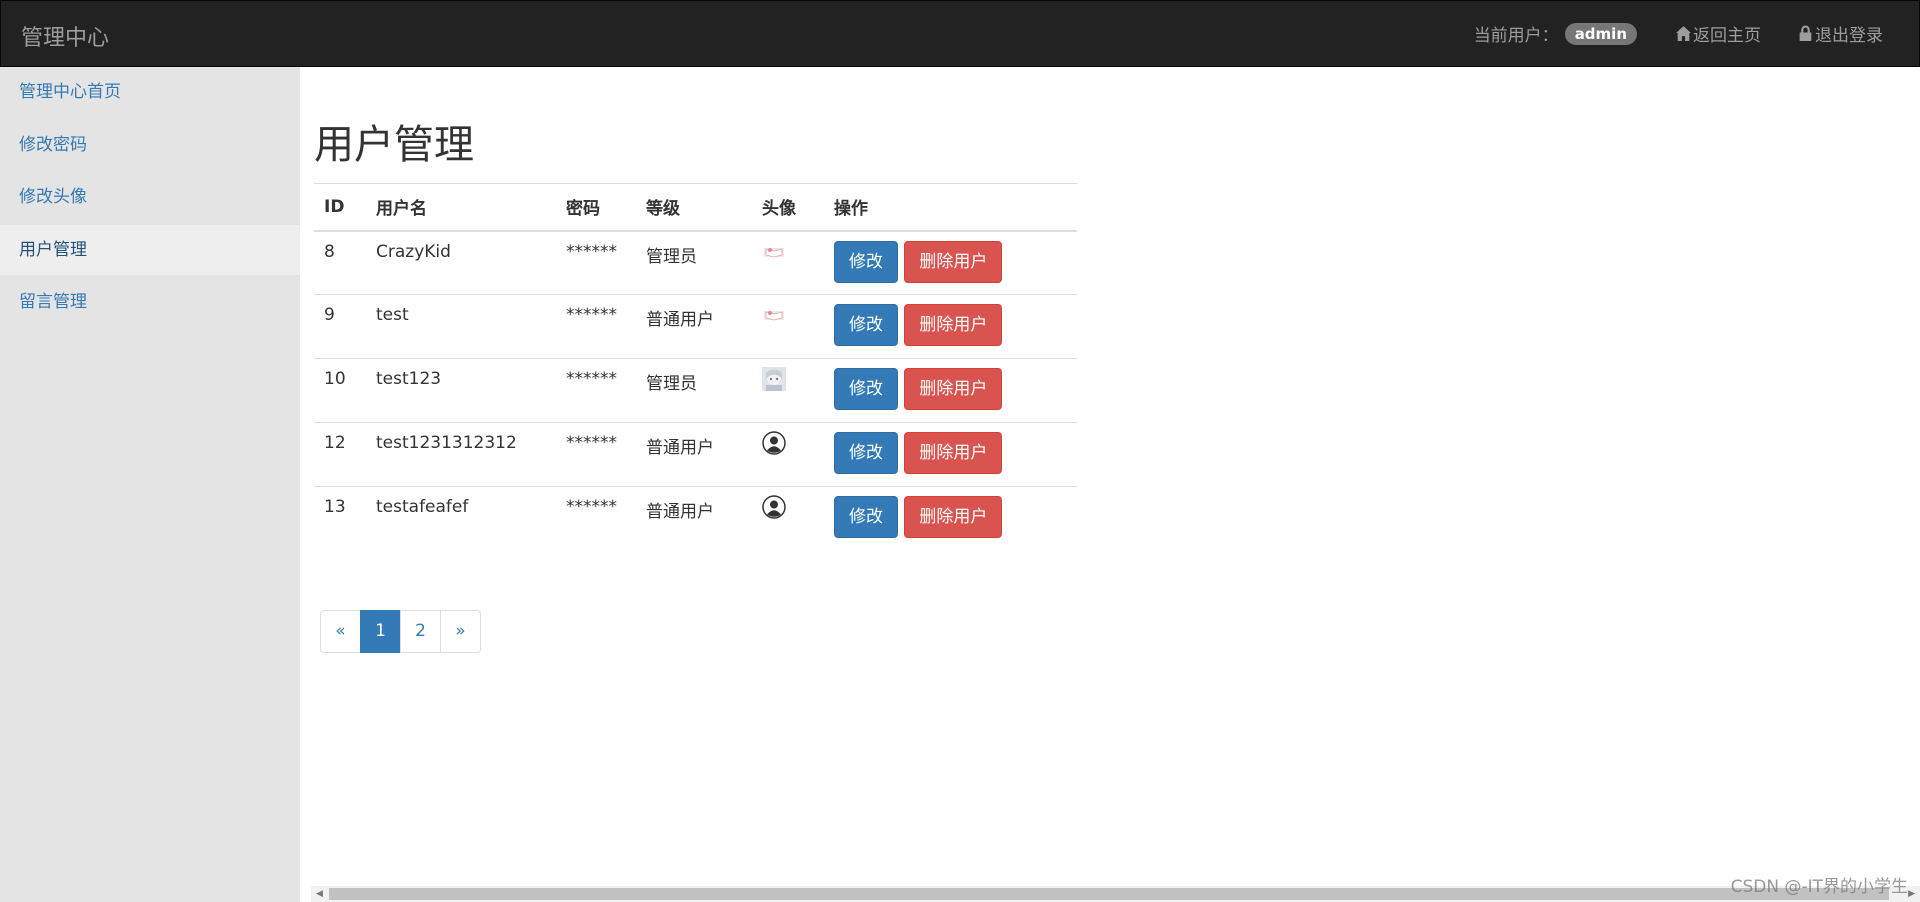  I want to click on anime-avatar-icon, so click(774, 379).